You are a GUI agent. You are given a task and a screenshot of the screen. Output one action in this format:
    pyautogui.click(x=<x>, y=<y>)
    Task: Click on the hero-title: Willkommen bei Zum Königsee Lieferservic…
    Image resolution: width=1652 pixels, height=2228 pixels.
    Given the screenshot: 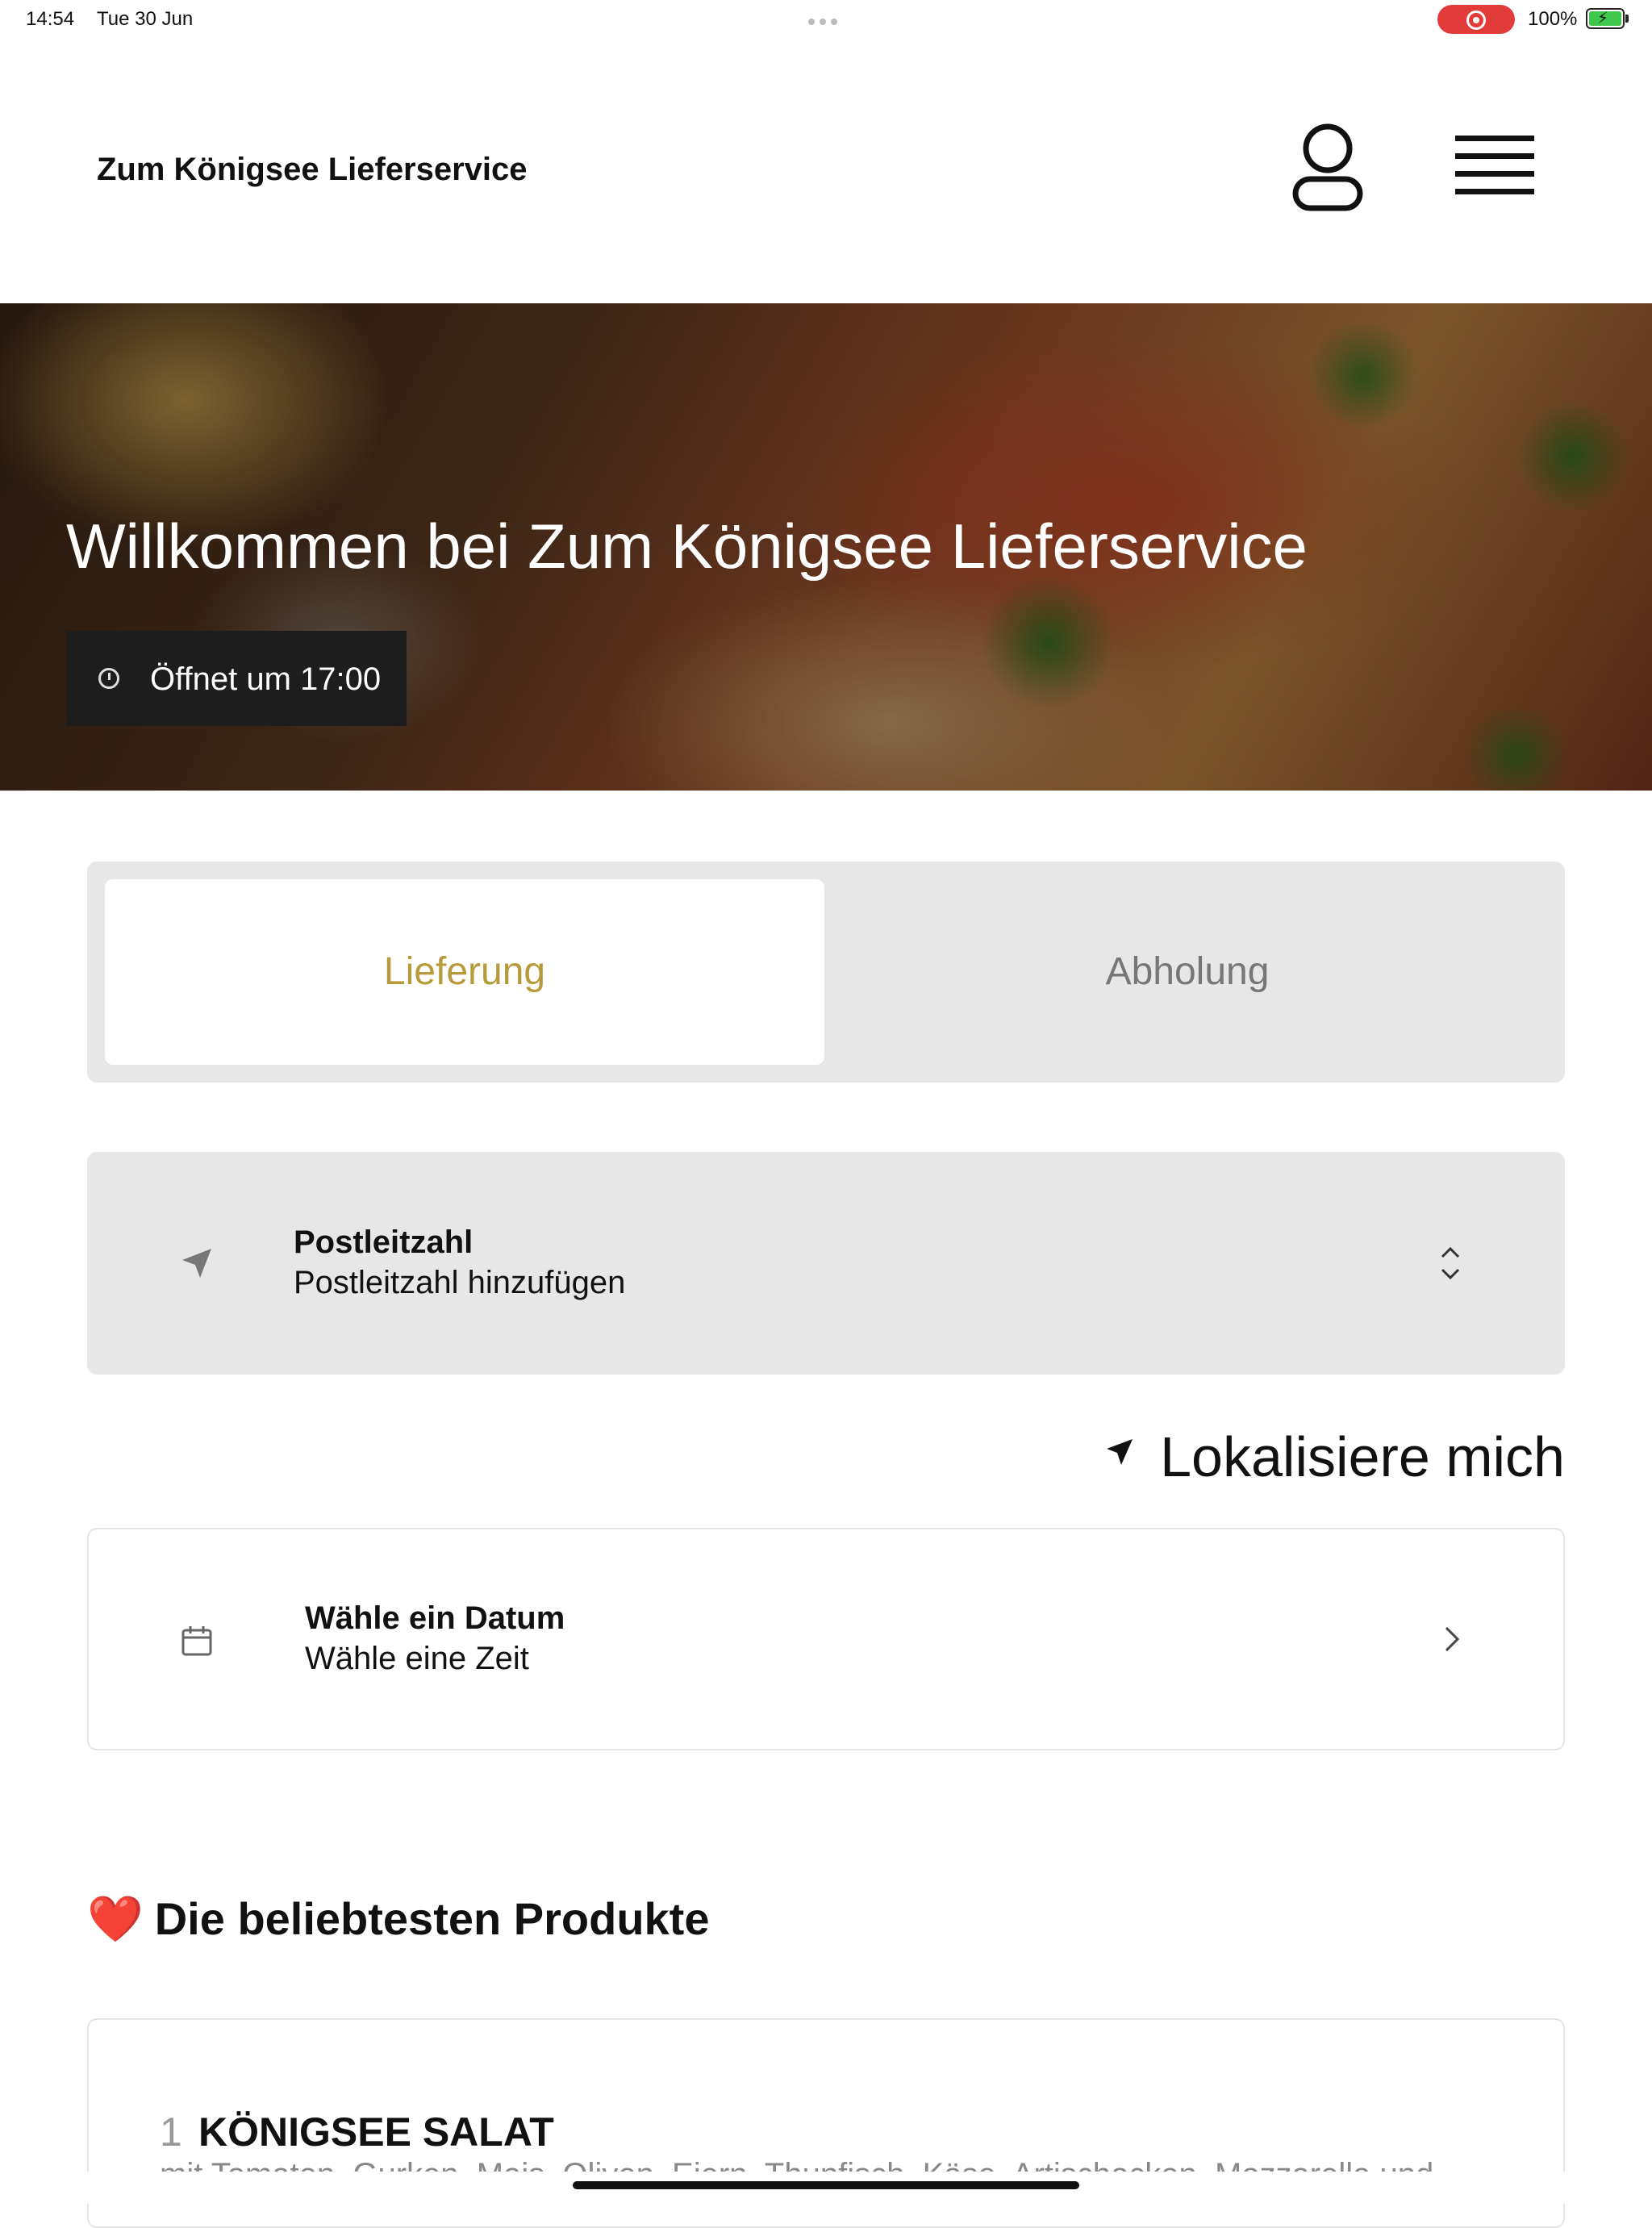 What is the action you would take?
    pyautogui.click(x=687, y=546)
    